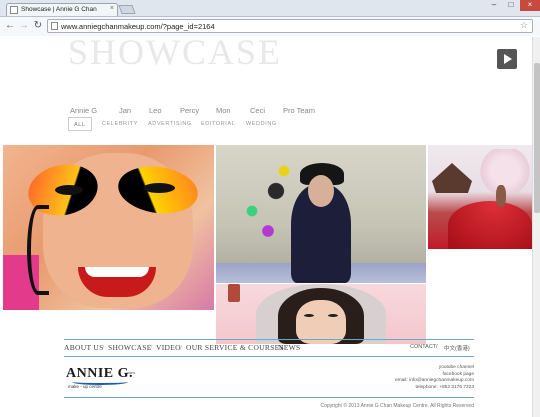  What do you see at coordinates (125, 110) in the screenshot?
I see `artist-link-jan: Jan` at bounding box center [125, 110].